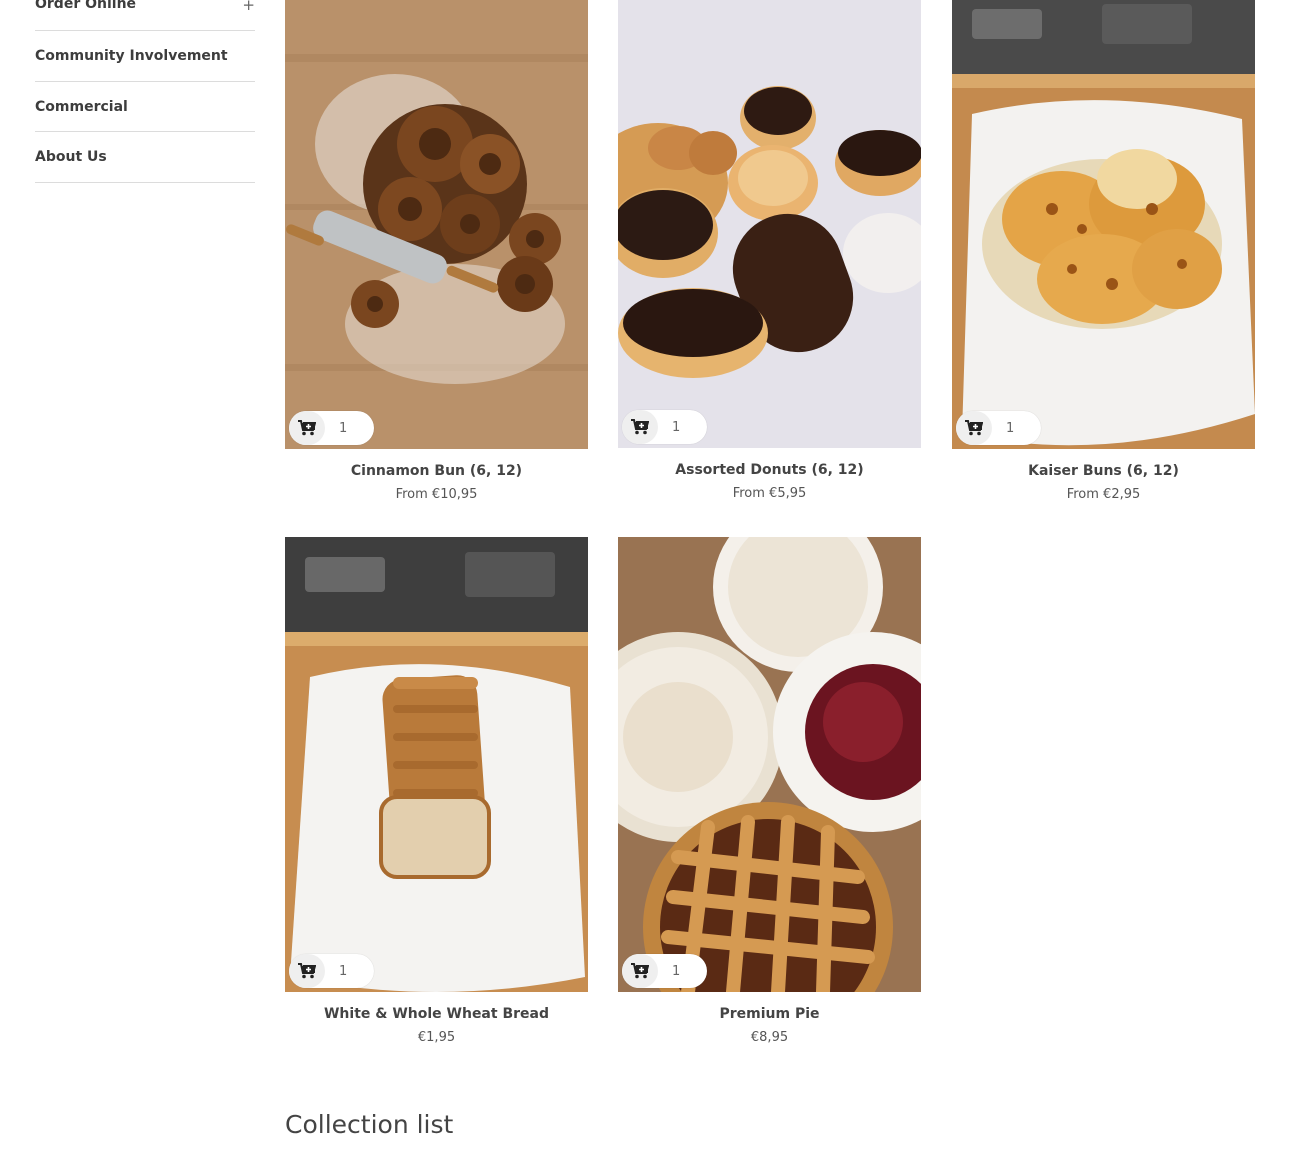 Image resolution: width=1290 pixels, height=1167 pixels. What do you see at coordinates (86, 6) in the screenshot?
I see `sidebar-item-label: Order Online` at bounding box center [86, 6].